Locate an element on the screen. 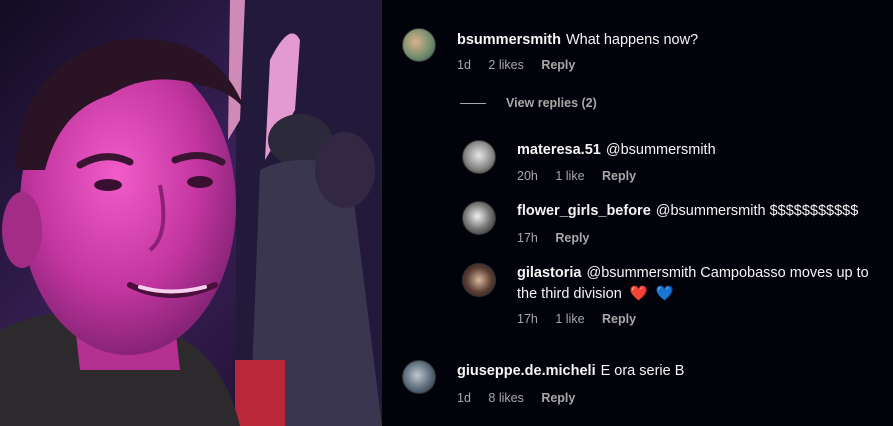 Image resolution: width=893 pixels, height=426 pixels. reply-text-line2: the third division is located at coordinates (569, 294).